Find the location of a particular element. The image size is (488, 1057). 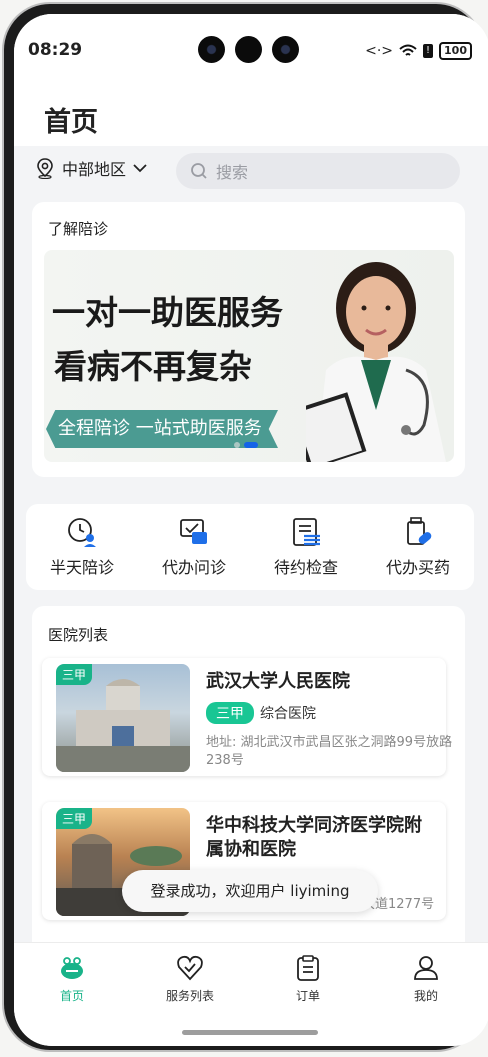

hospital-address: 地址: 湖北武汉市武昌区张之洞路99号放路238号 is located at coordinates (330, 752).